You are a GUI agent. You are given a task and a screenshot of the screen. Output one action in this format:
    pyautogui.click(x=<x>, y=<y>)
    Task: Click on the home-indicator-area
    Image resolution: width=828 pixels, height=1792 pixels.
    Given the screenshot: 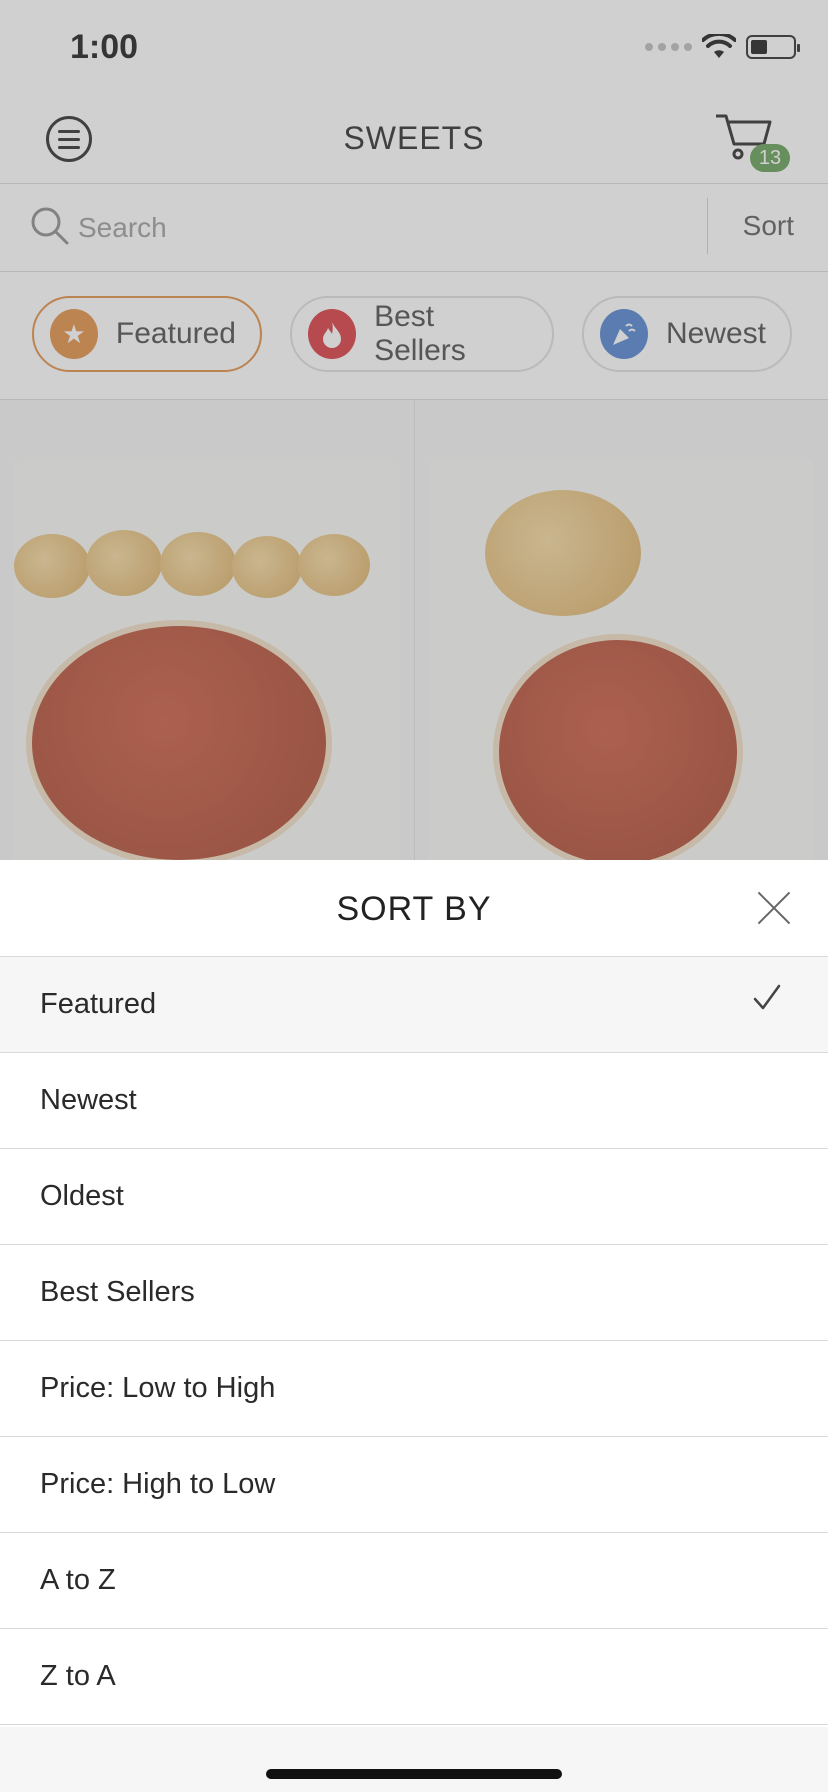 What is the action you would take?
    pyautogui.click(x=414, y=1759)
    